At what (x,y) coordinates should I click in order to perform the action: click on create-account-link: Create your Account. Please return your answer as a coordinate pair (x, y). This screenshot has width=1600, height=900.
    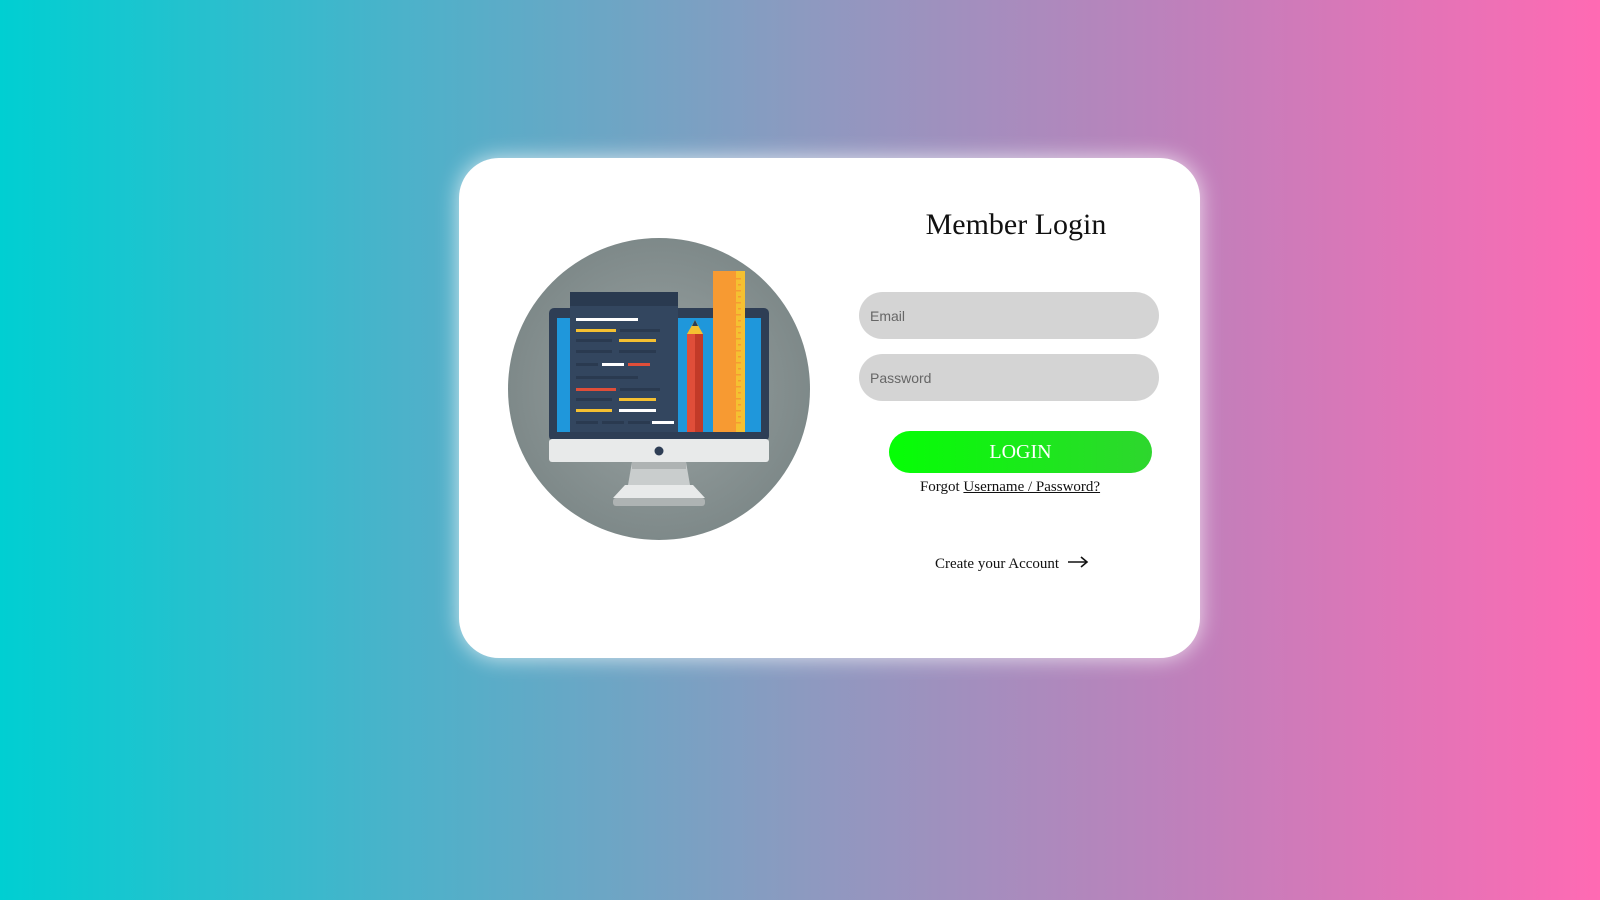
    Looking at the image, I should click on (1012, 564).